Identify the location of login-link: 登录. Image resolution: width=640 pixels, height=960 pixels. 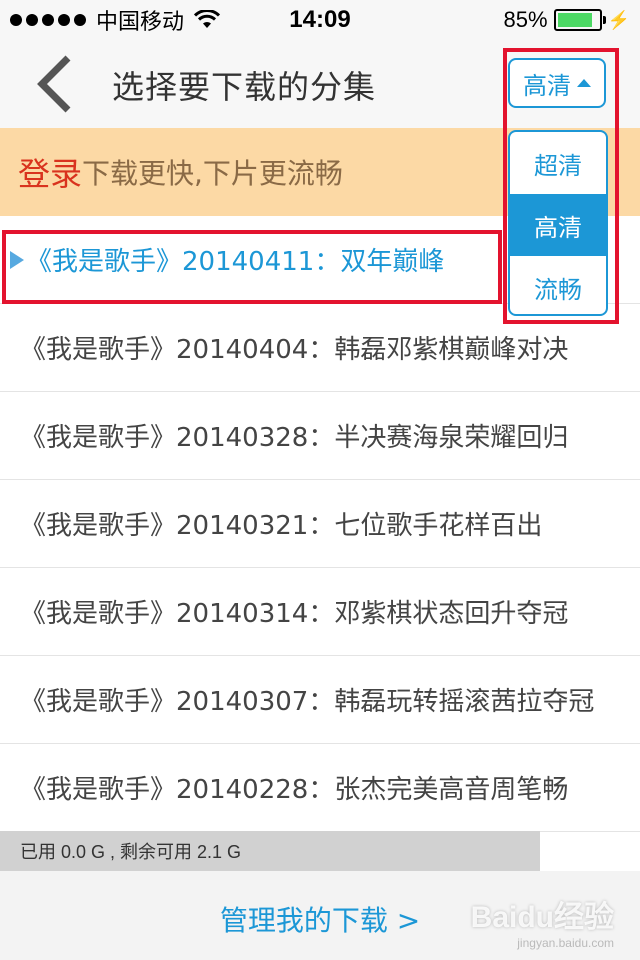
(50, 172).